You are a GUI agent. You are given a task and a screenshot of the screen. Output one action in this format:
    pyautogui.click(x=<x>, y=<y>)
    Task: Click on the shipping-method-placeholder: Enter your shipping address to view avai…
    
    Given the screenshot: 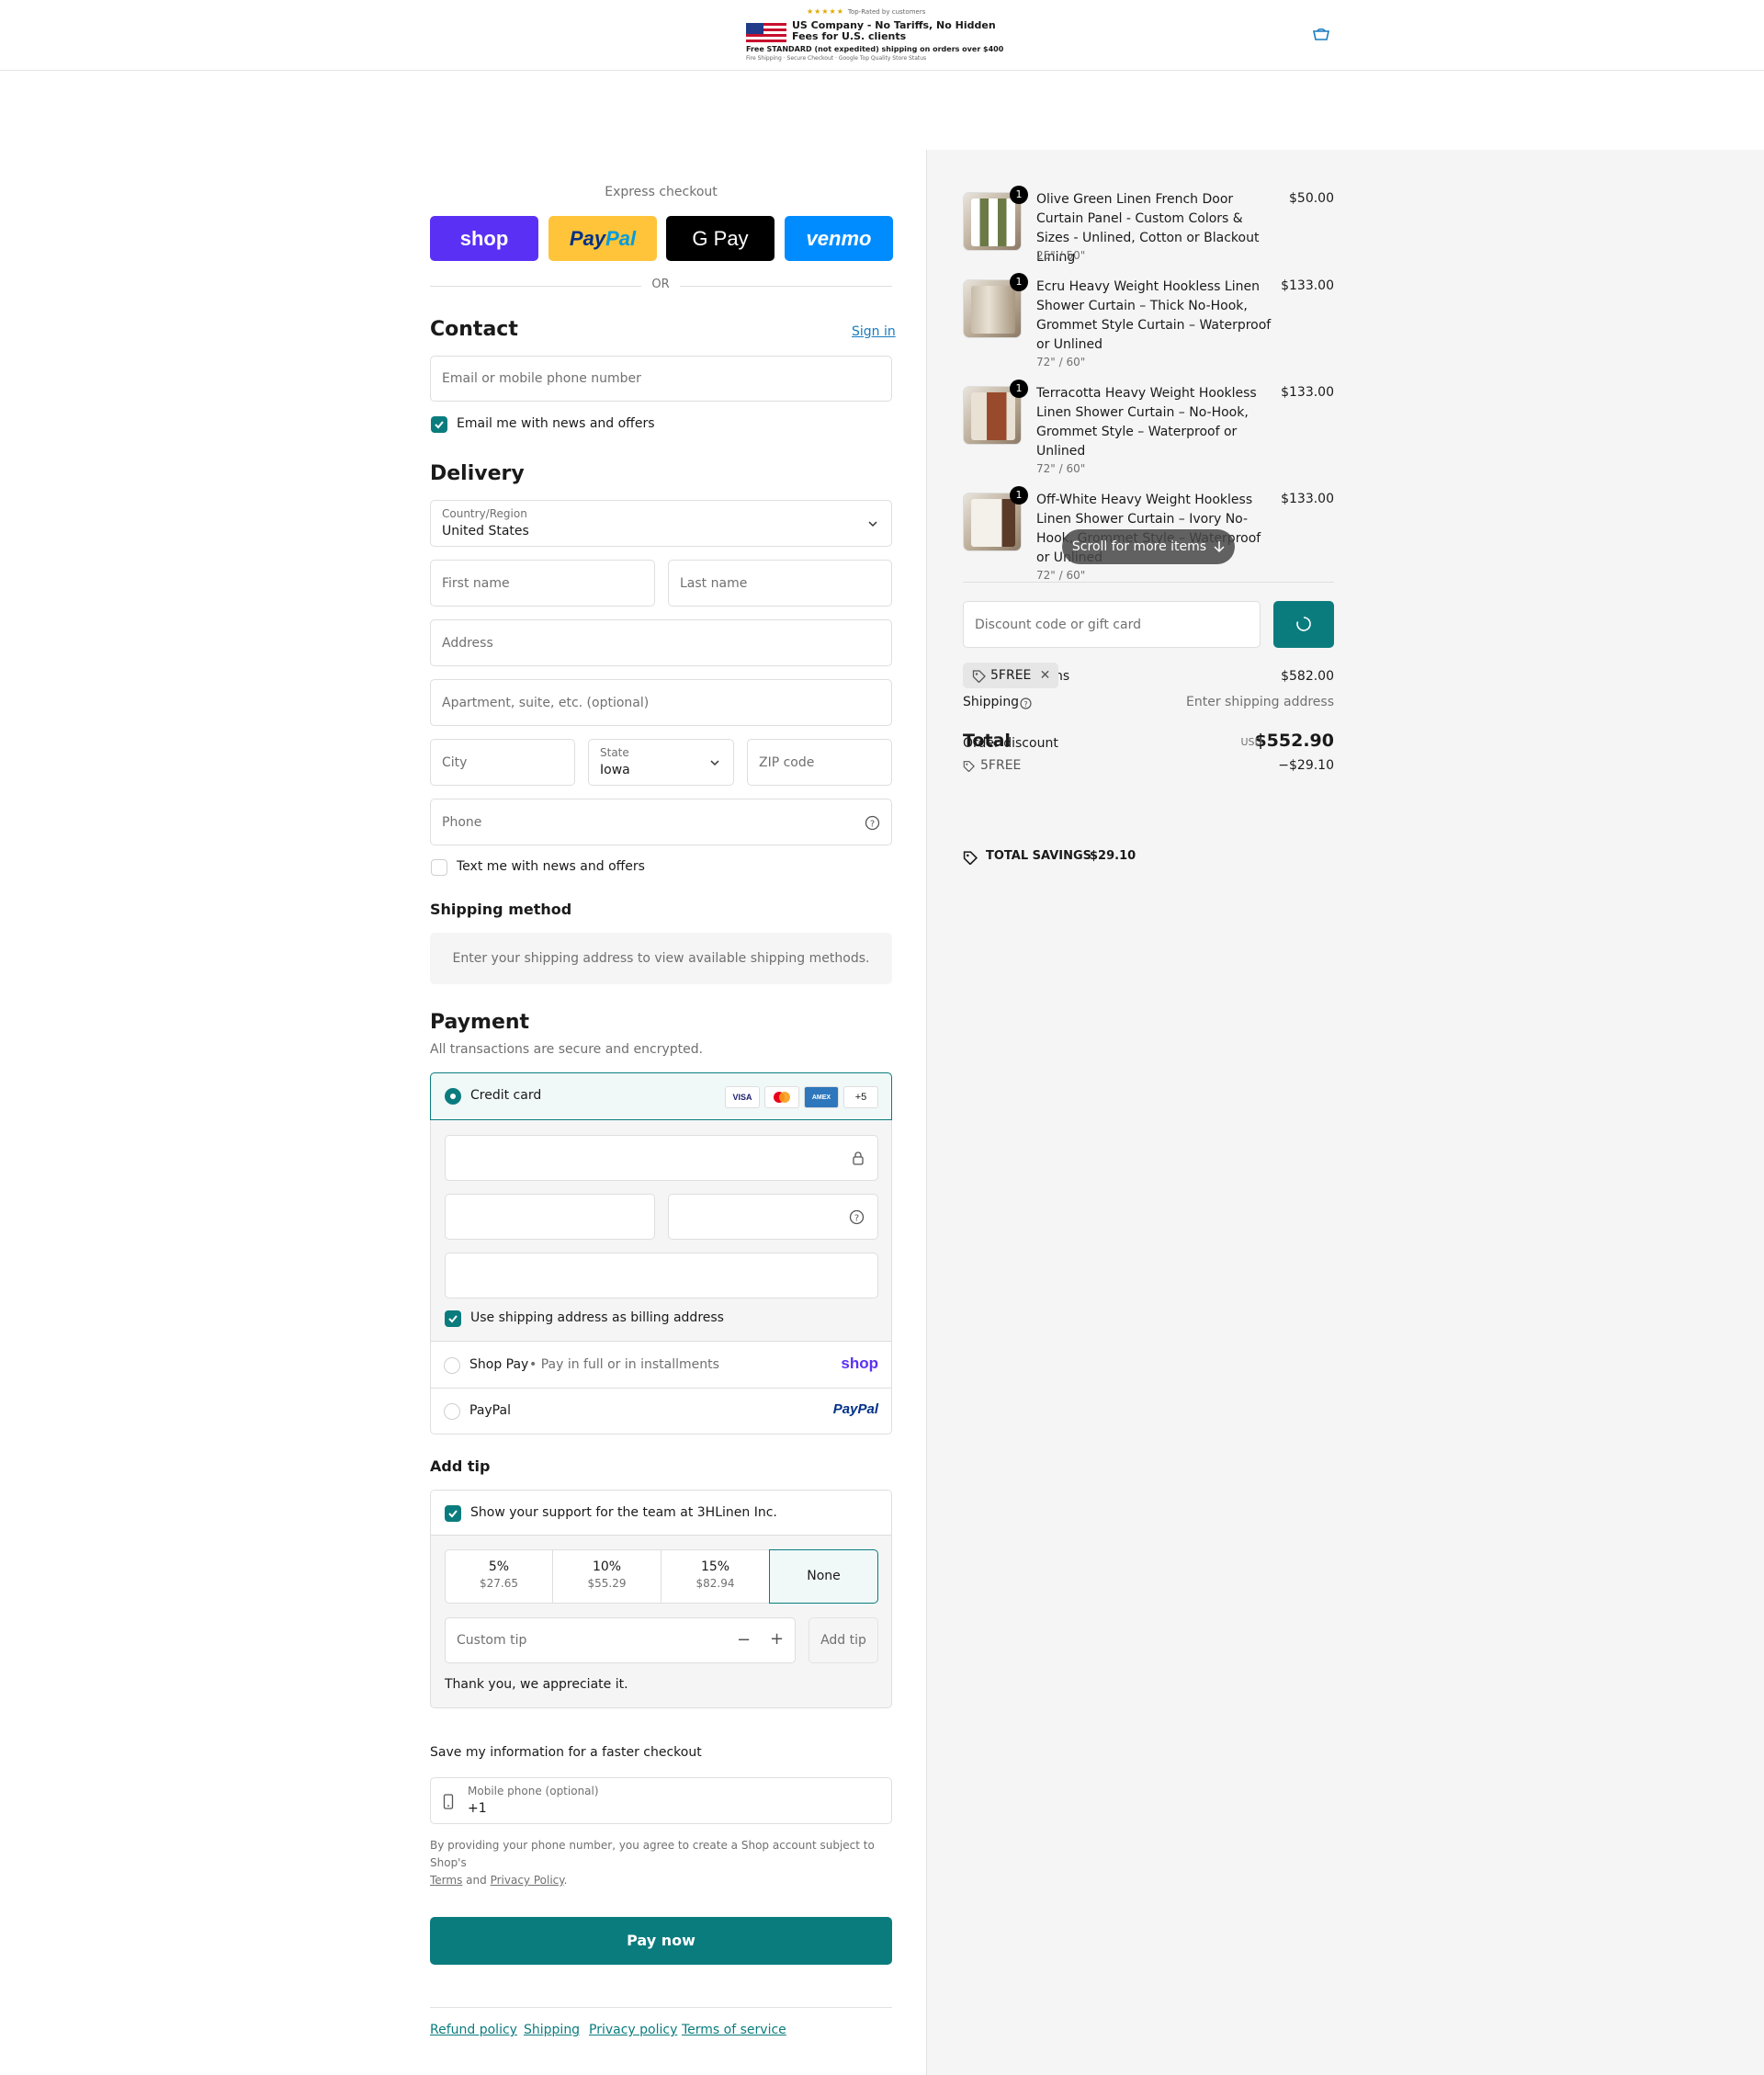 What is the action you would take?
    pyautogui.click(x=661, y=958)
    